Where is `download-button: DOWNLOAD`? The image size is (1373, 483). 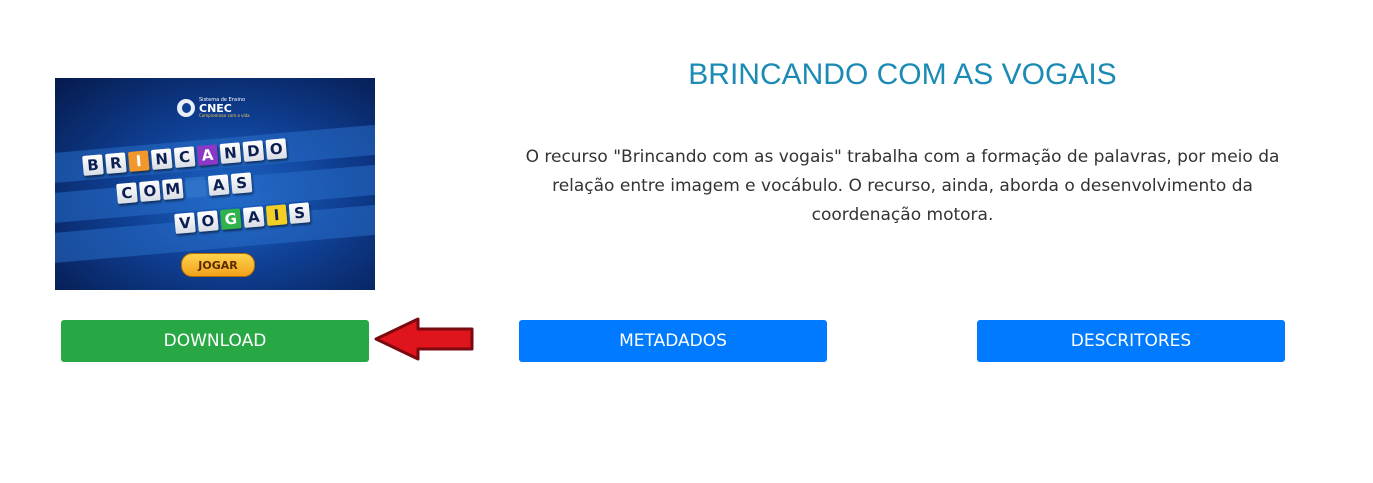
download-button: DOWNLOAD is located at coordinates (215, 341).